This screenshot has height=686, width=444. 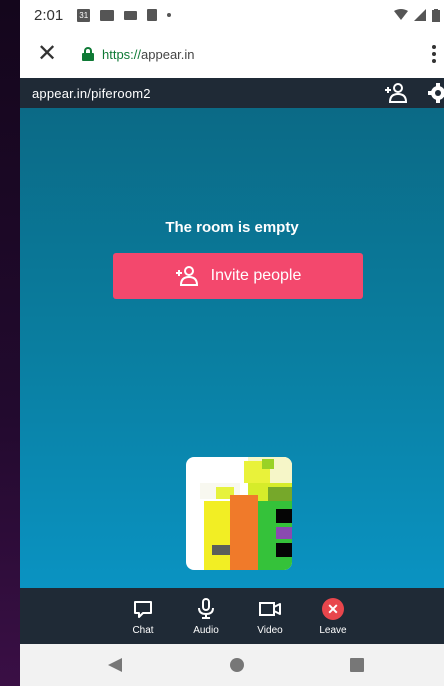 What do you see at coordinates (232, 227) in the screenshot?
I see `room-empty-message: The room is empty` at bounding box center [232, 227].